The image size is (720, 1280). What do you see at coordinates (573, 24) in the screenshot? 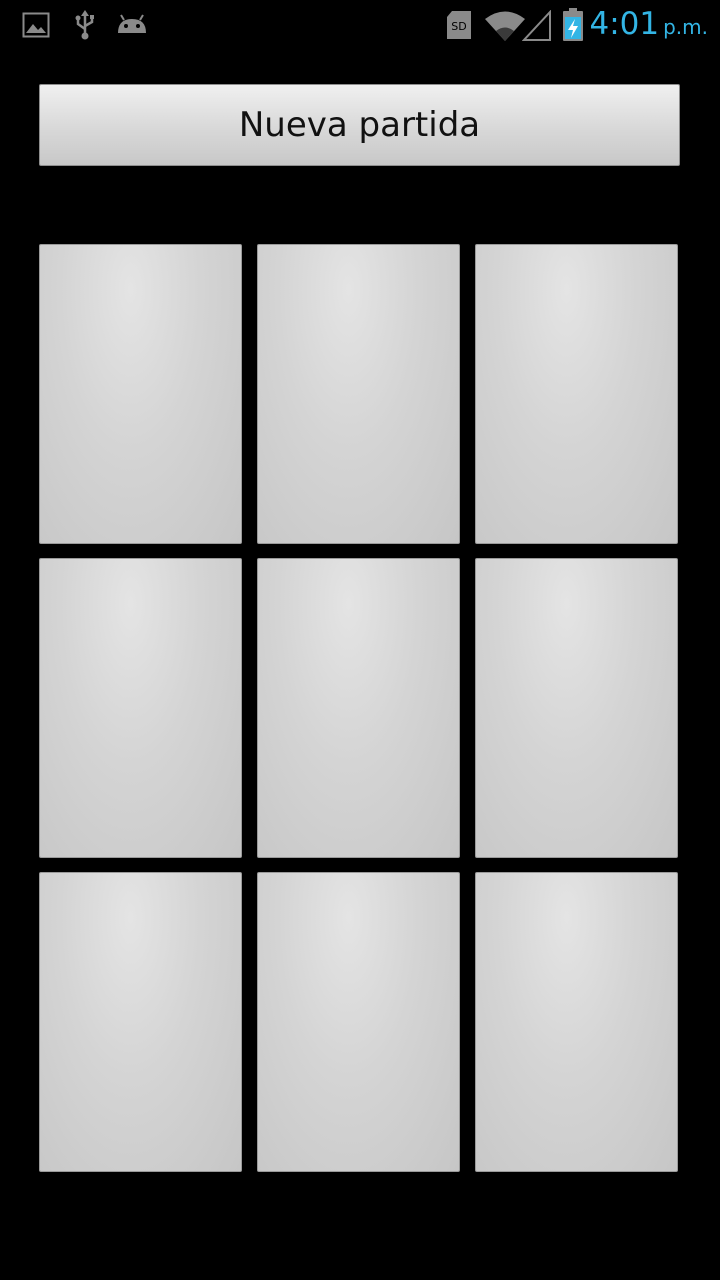
I see `battery-charging-icon` at bounding box center [573, 24].